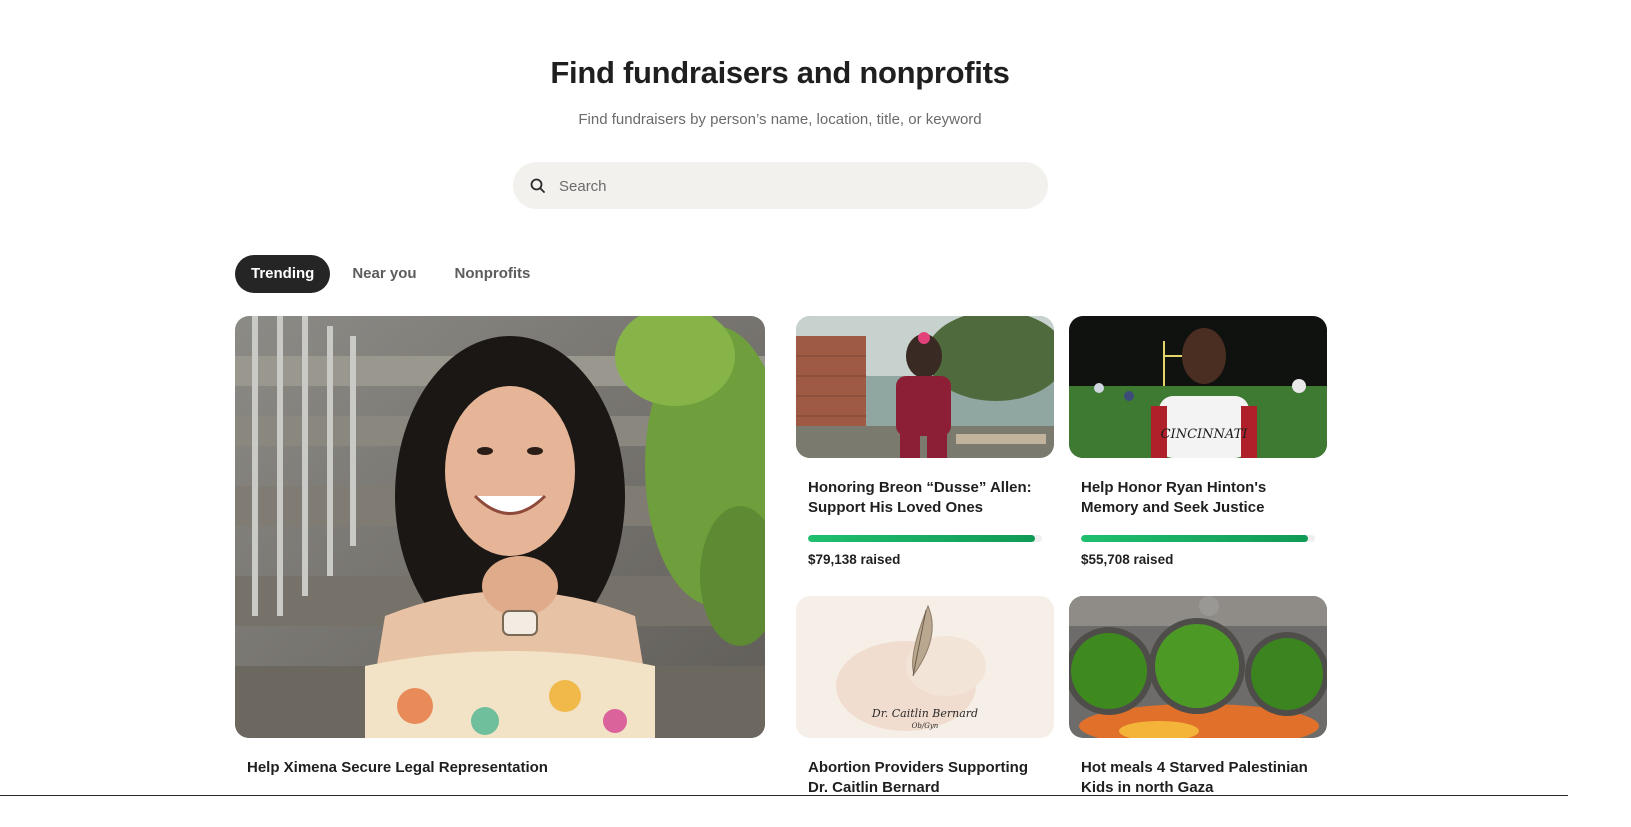 The height and width of the screenshot is (827, 1631). I want to click on search-icon, so click(538, 186).